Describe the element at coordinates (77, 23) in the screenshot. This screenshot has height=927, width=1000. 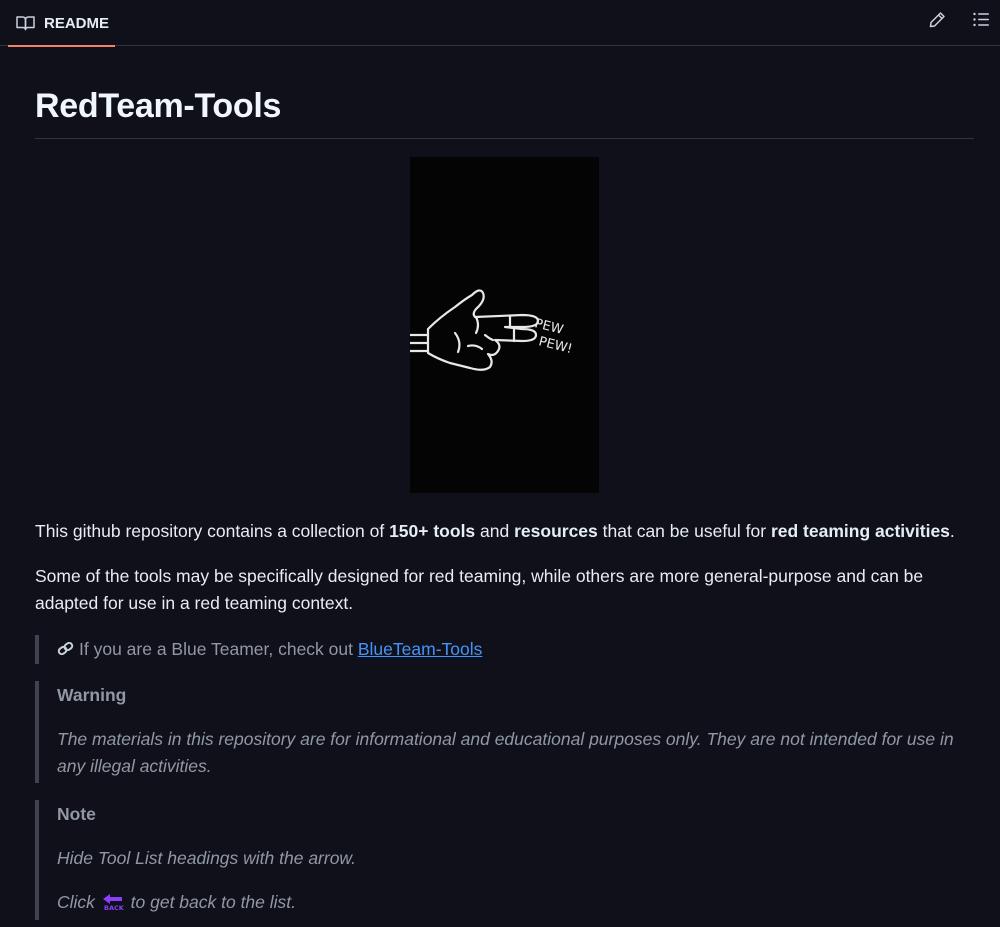
I see `tab-label: README` at that location.